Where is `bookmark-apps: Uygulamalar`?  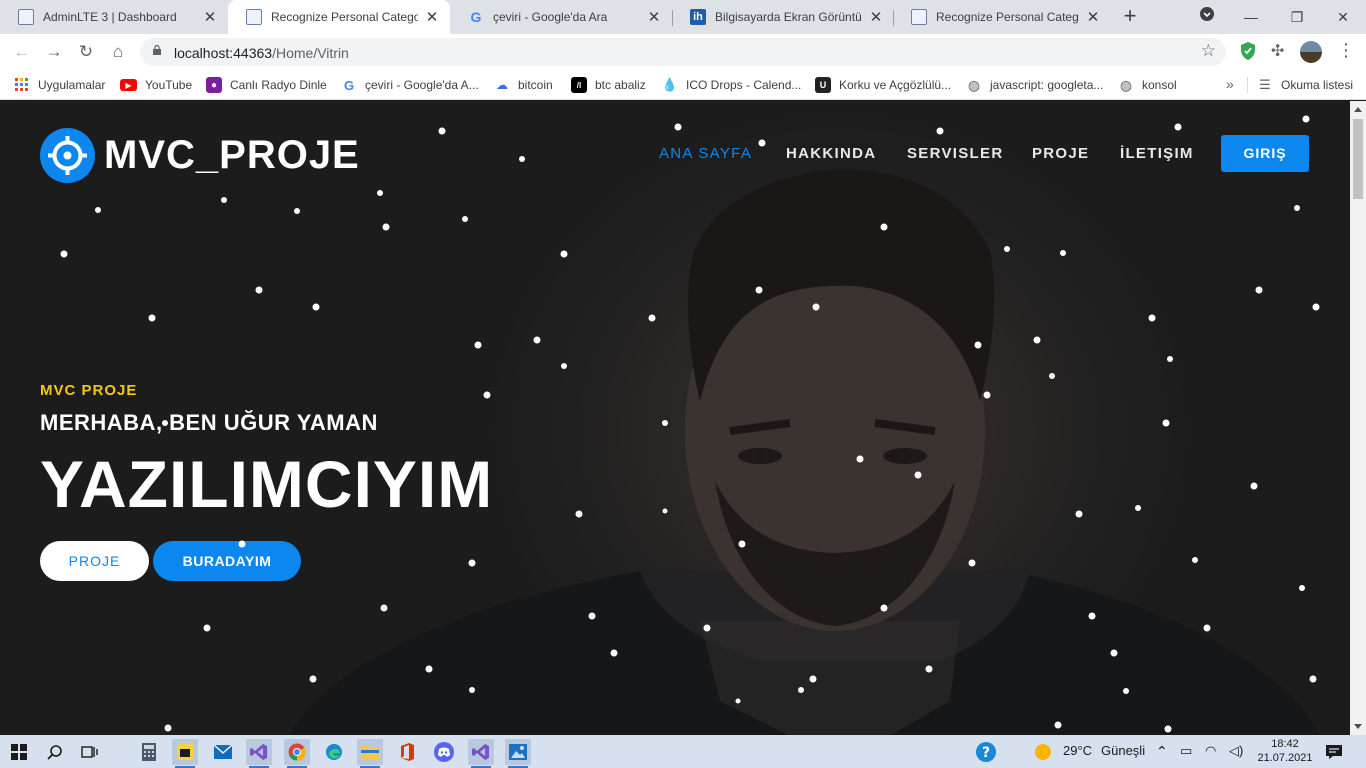 bookmark-apps: Uygulamalar is located at coordinates (59, 85).